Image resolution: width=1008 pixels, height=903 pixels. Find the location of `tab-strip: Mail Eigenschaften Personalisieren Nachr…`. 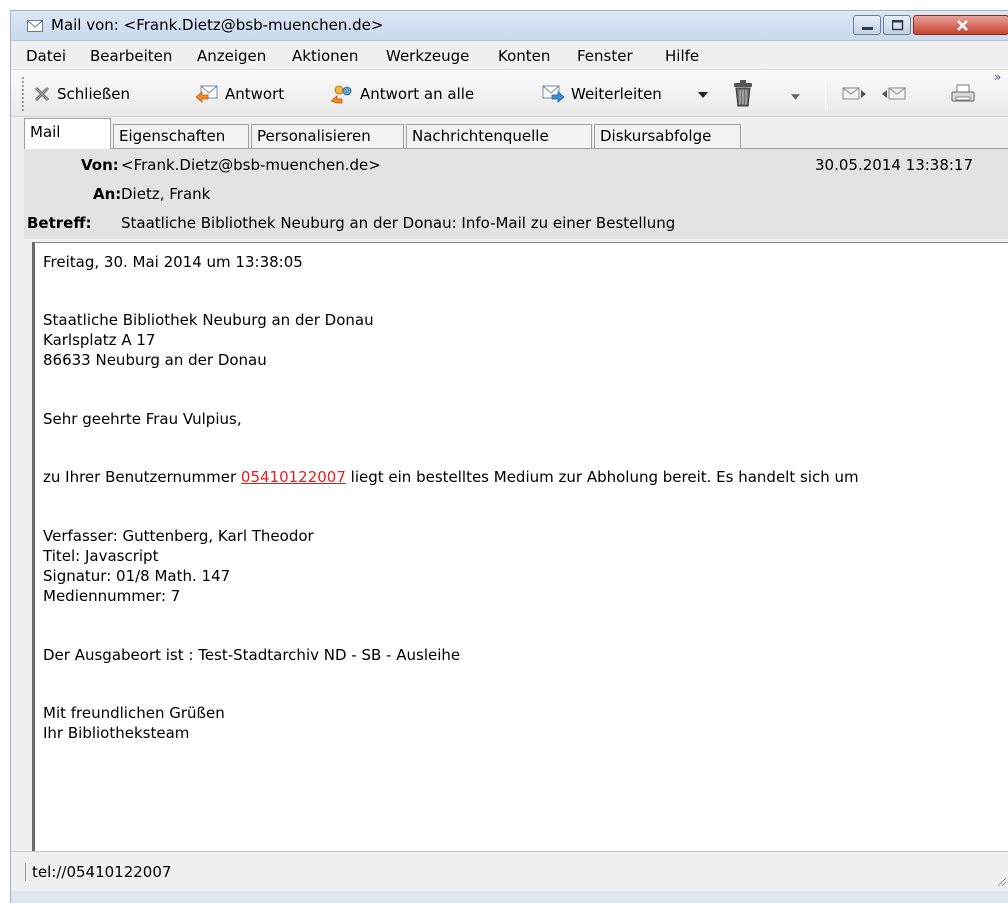

tab-strip: Mail Eigenschaften Personalisieren Nachr… is located at coordinates (509, 133).